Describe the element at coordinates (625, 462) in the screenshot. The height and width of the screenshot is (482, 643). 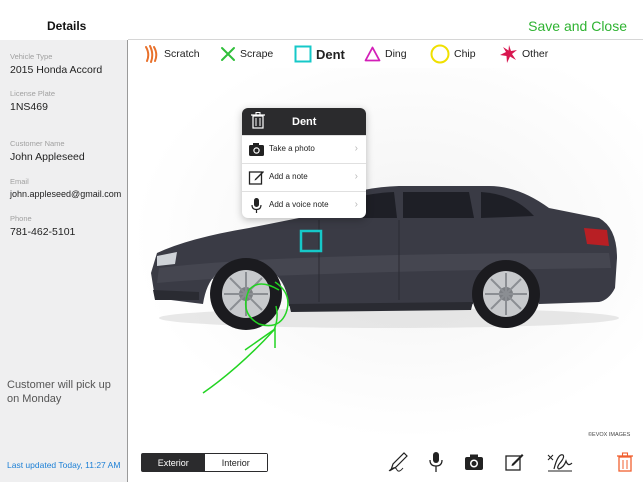
I see `trash-icon` at that location.